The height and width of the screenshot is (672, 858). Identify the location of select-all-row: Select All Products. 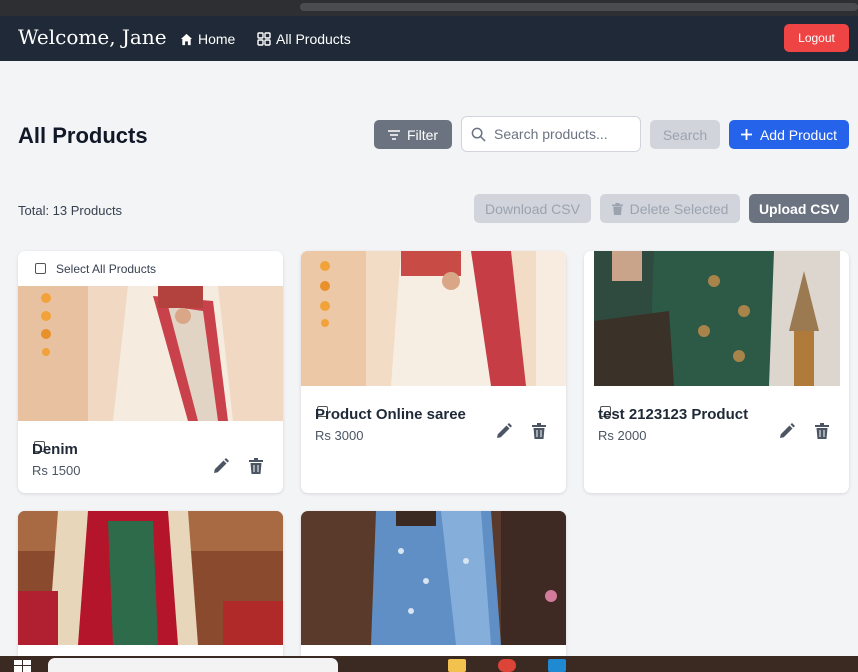
(150, 268).